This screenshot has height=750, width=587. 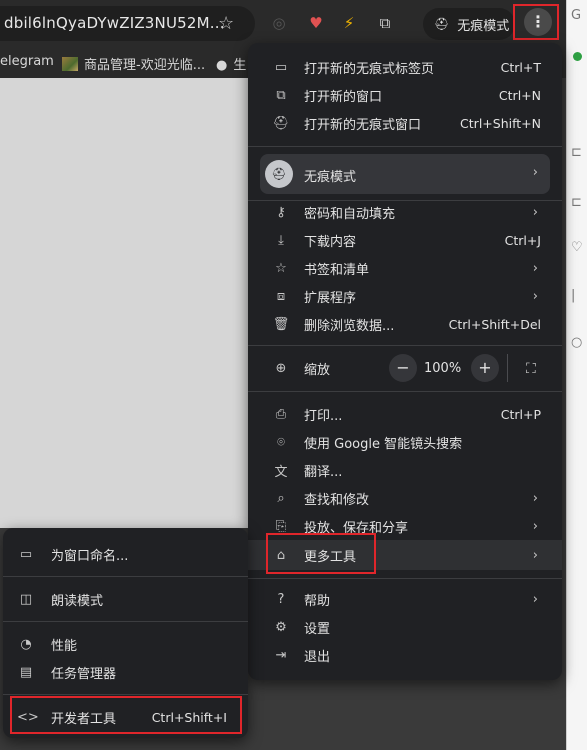 I want to click on side-glyph: ○, so click(x=577, y=342).